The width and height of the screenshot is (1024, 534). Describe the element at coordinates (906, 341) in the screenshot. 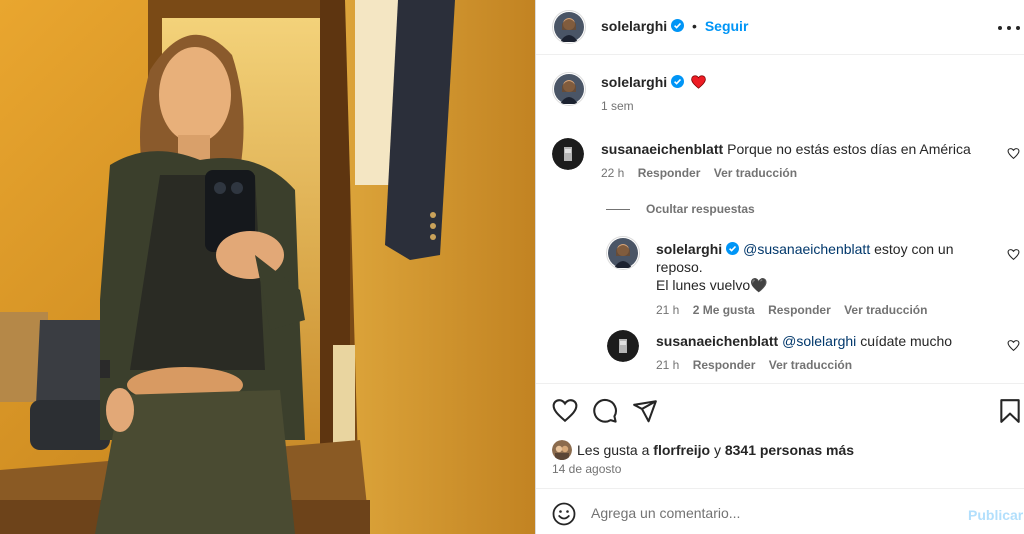

I see `reply-body: cuídate mucho` at that location.